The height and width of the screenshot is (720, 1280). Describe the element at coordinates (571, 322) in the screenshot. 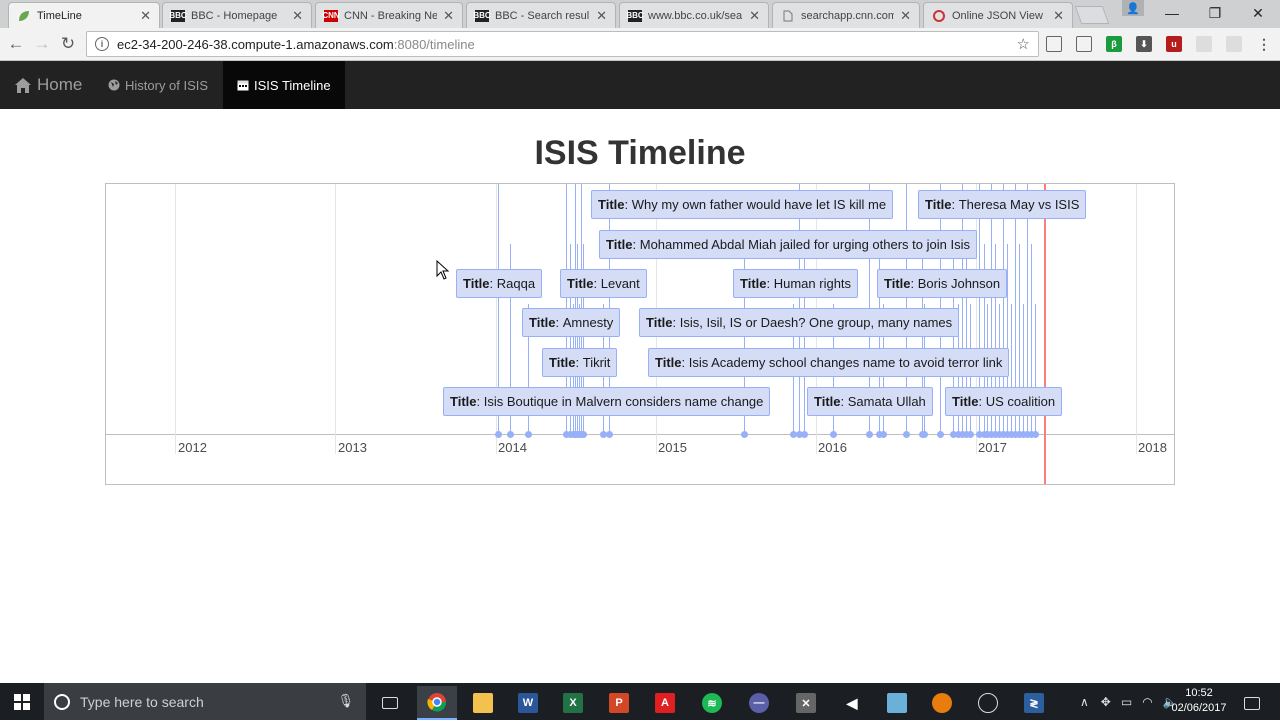

I see `event-box: Title: Amnesty` at that location.